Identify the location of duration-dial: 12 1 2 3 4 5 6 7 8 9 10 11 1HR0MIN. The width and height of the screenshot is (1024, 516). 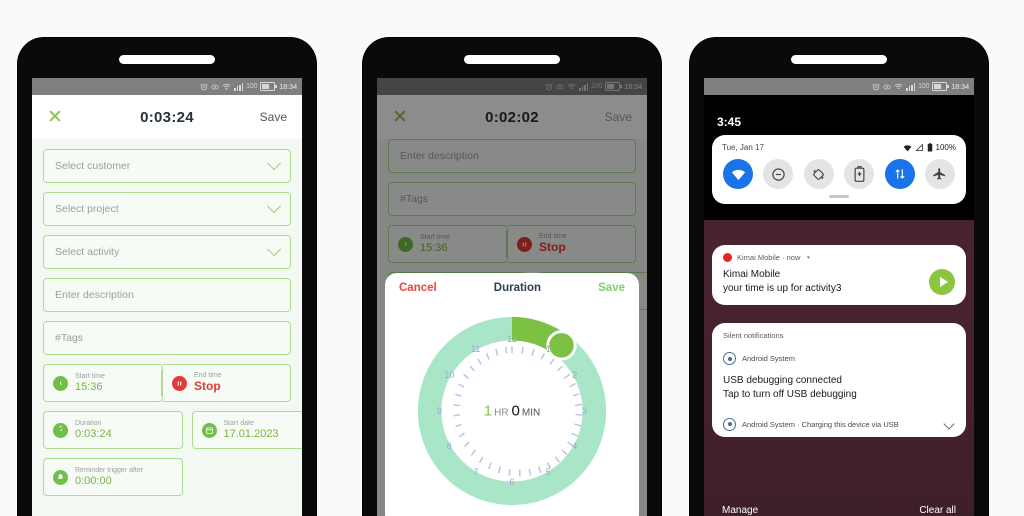
(512, 411).